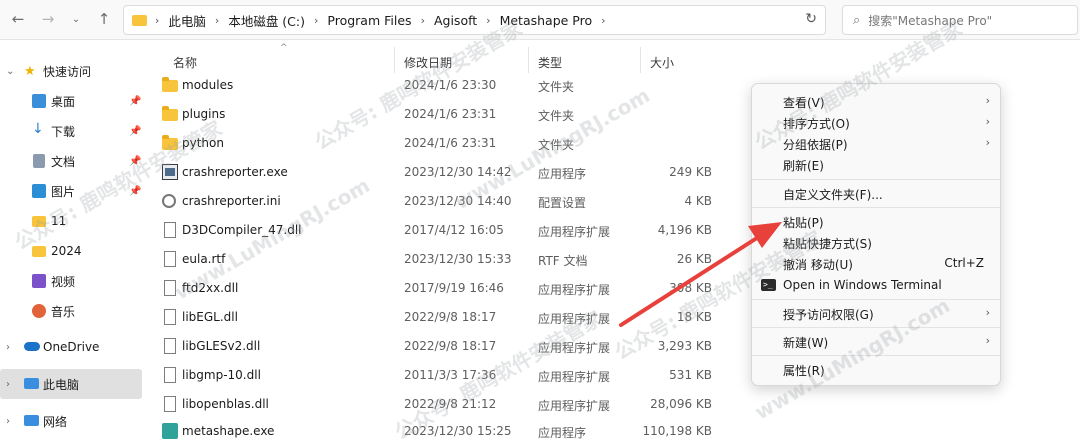 The width and height of the screenshot is (1080, 446). I want to click on file-size: 4,196 KB, so click(684, 230).